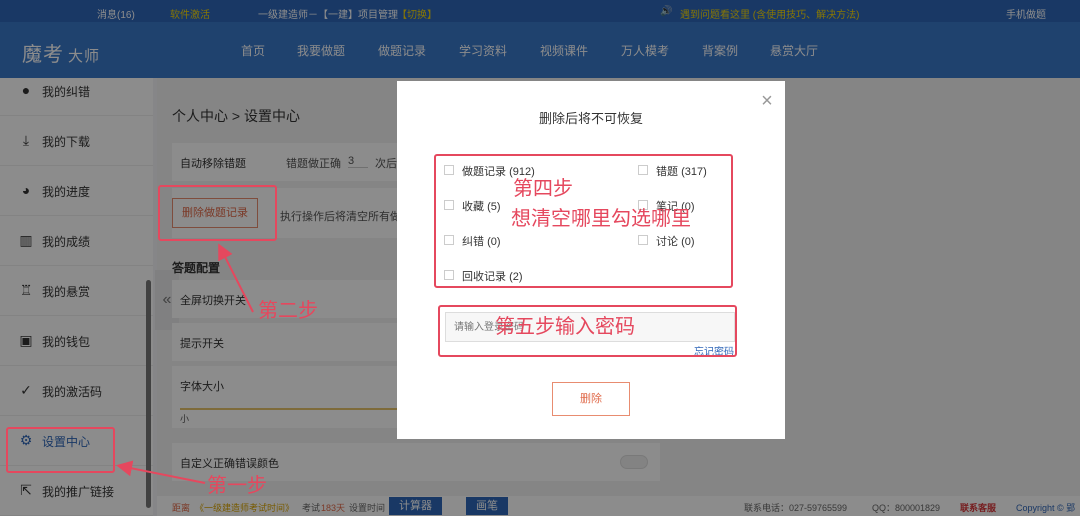 This screenshot has width=1080, height=516. Describe the element at coordinates (601, 219) in the screenshot. I see `annotation-step4-desc: 想清空哪里勾选哪里` at that location.